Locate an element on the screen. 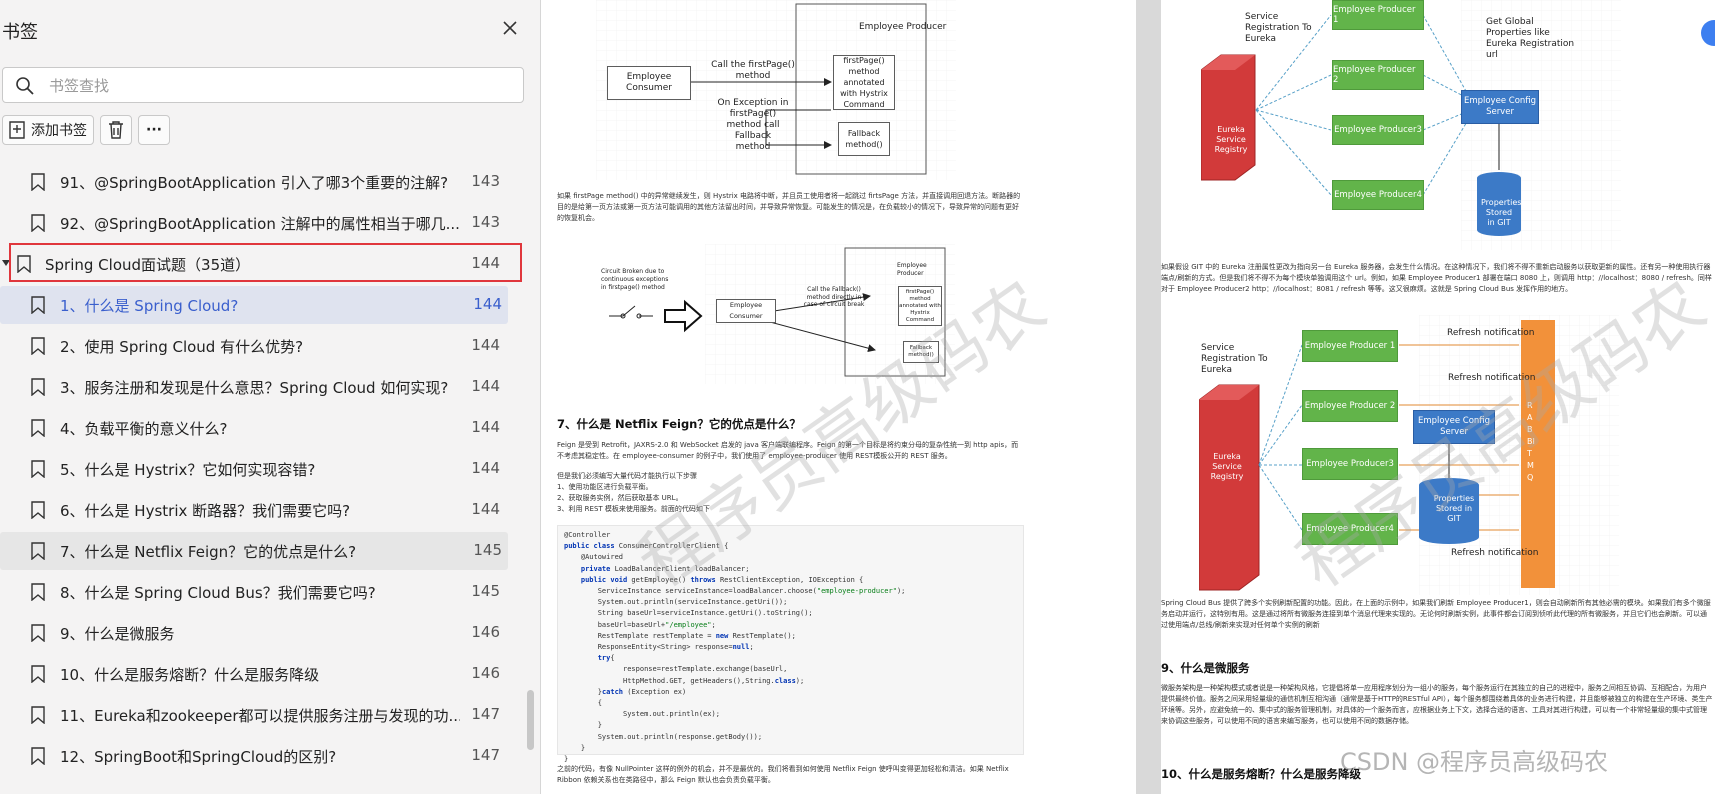  bookmark-item: 8、什么是 Spring Cloud Bus？我们需要它吗? 145 is located at coordinates (253, 592).